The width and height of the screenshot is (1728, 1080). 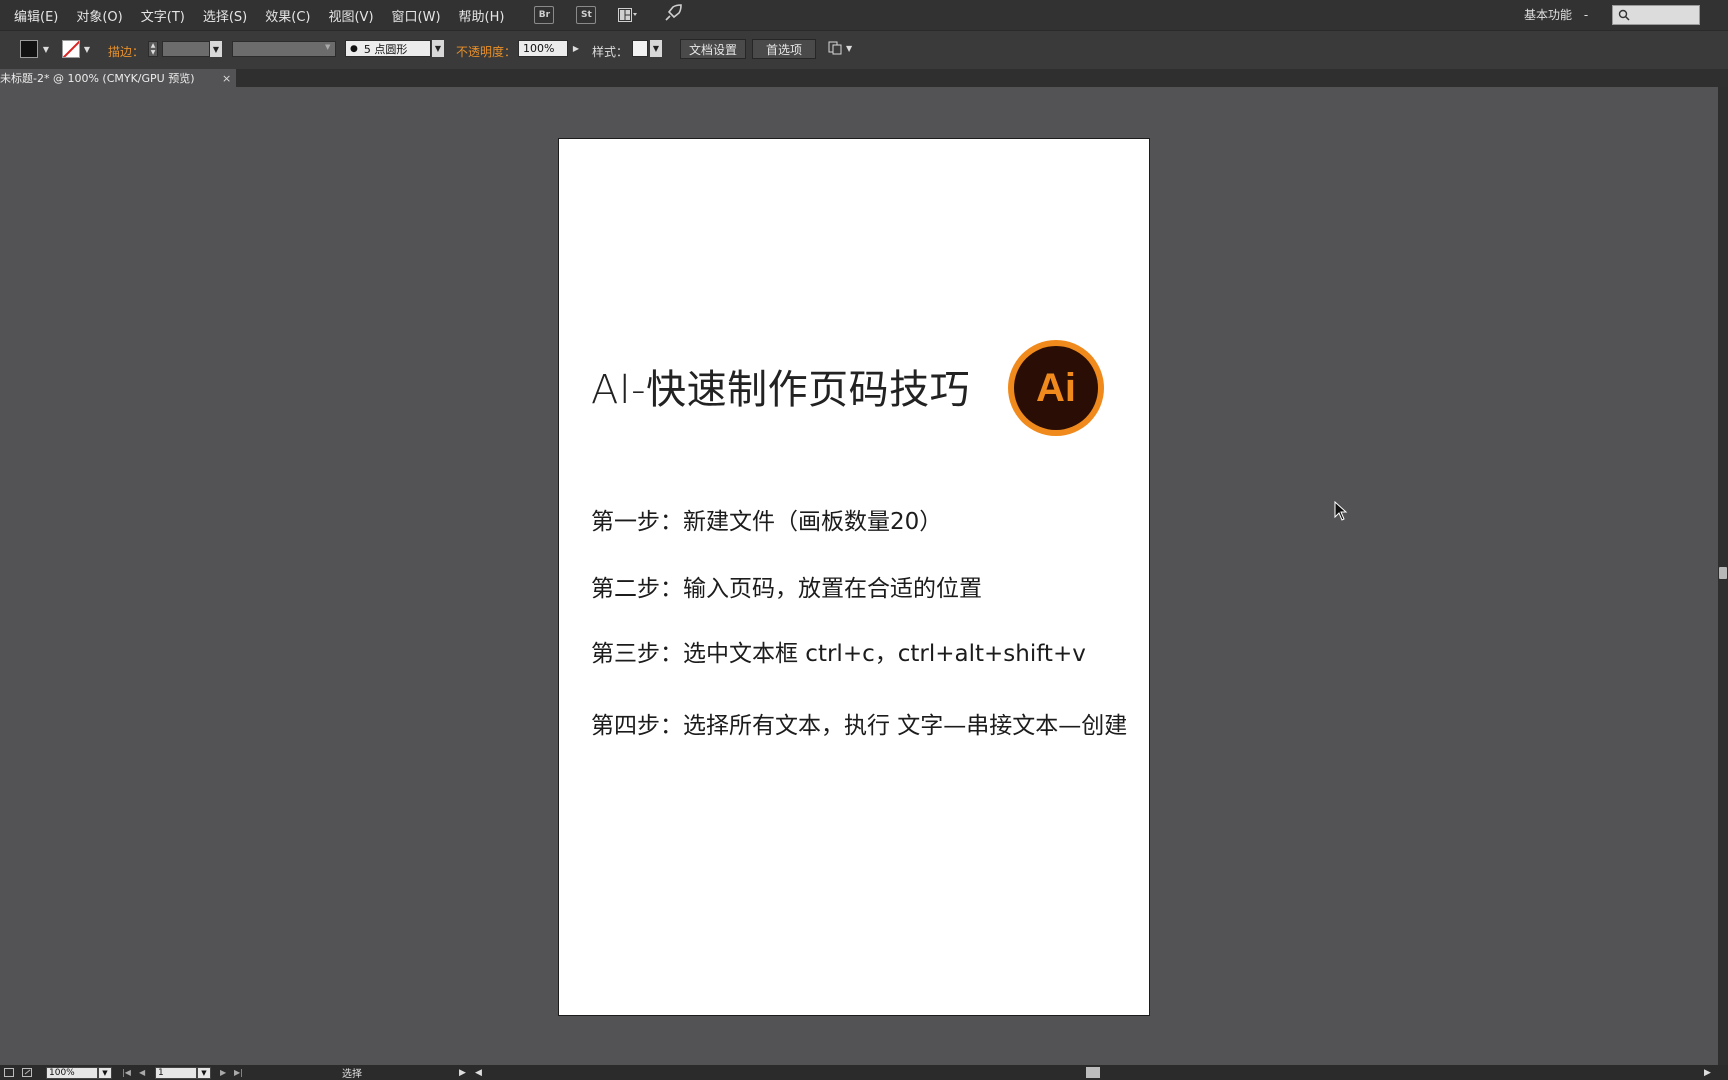 I want to click on illustrator-logo-icon: Ai, so click(x=1056, y=388).